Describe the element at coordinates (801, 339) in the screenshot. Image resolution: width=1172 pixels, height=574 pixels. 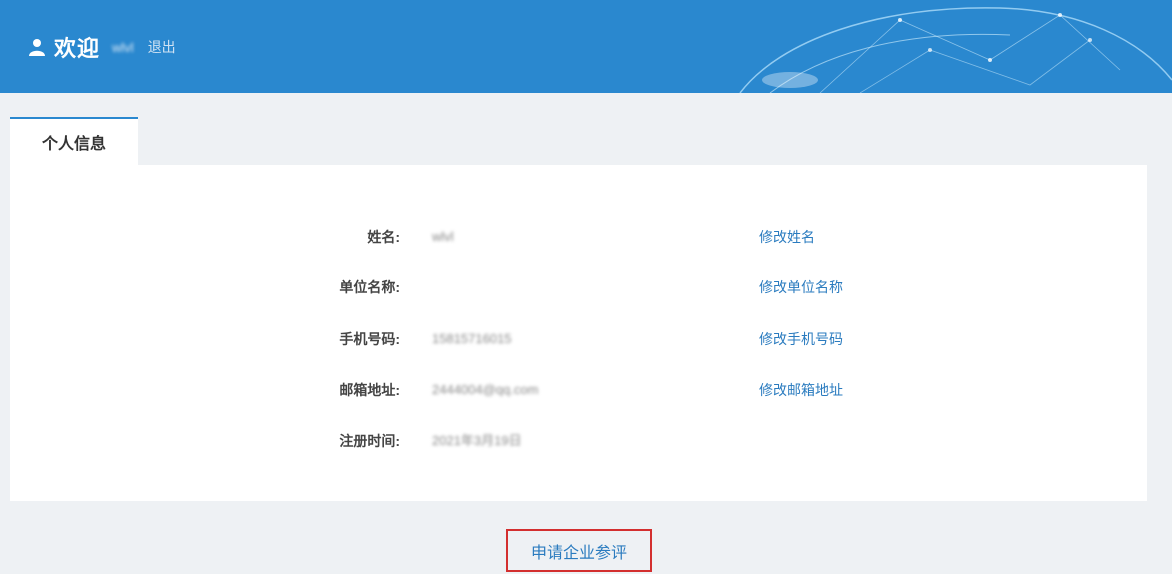
I see `edit-phone-link: 修改手机号码` at that location.